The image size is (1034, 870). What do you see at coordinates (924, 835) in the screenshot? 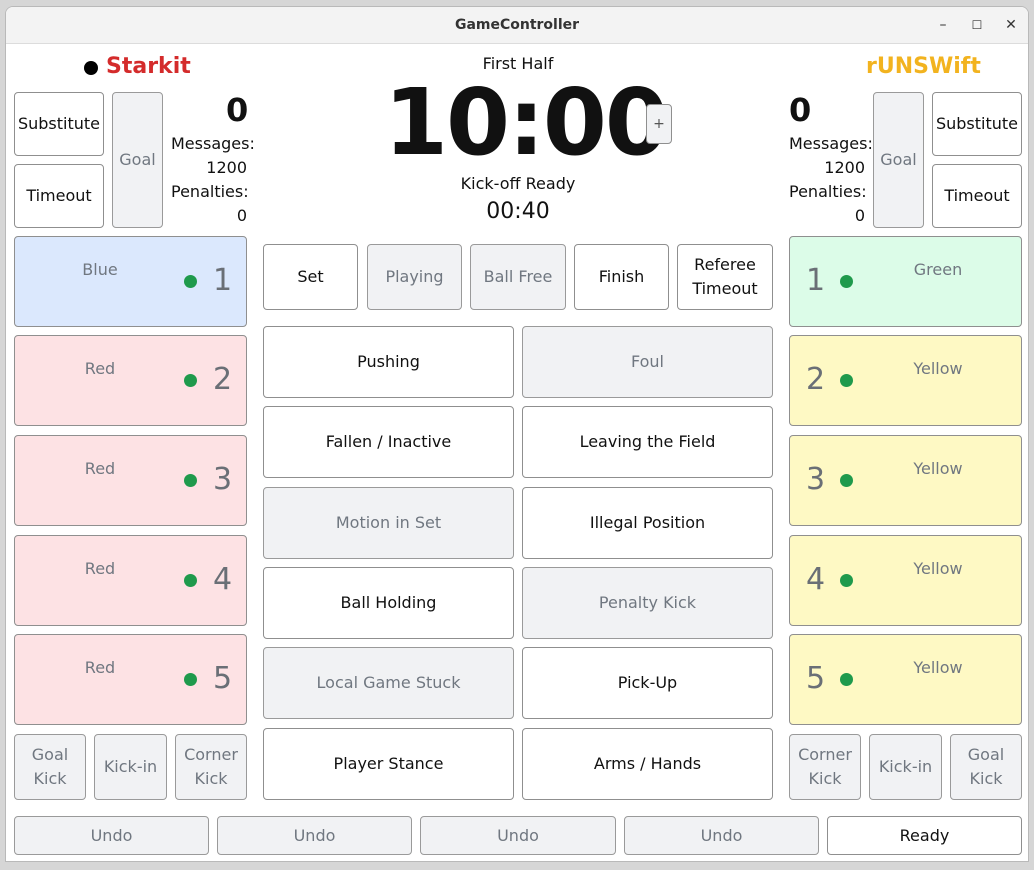
I see `ready-button: Ready` at bounding box center [924, 835].